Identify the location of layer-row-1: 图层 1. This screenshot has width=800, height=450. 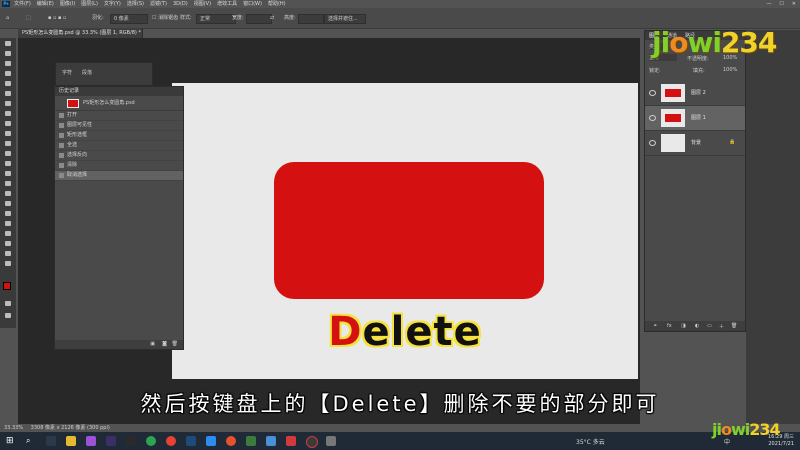
(695, 118).